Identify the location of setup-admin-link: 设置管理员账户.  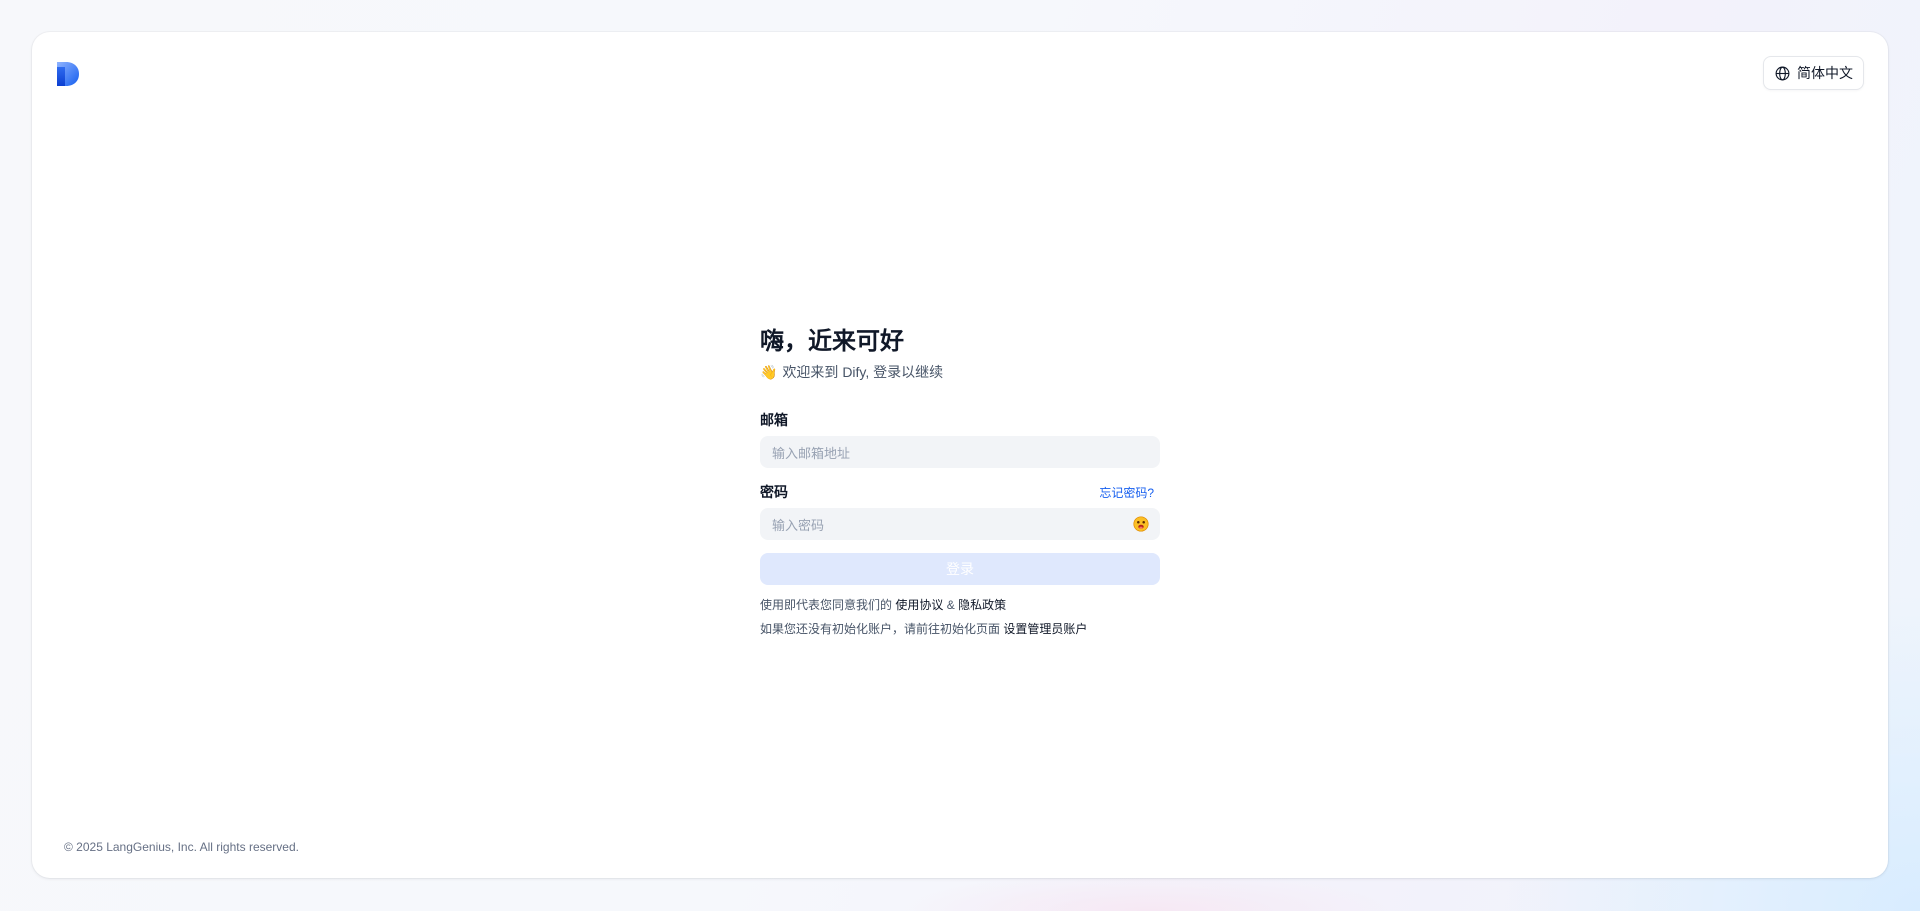
(1045, 629).